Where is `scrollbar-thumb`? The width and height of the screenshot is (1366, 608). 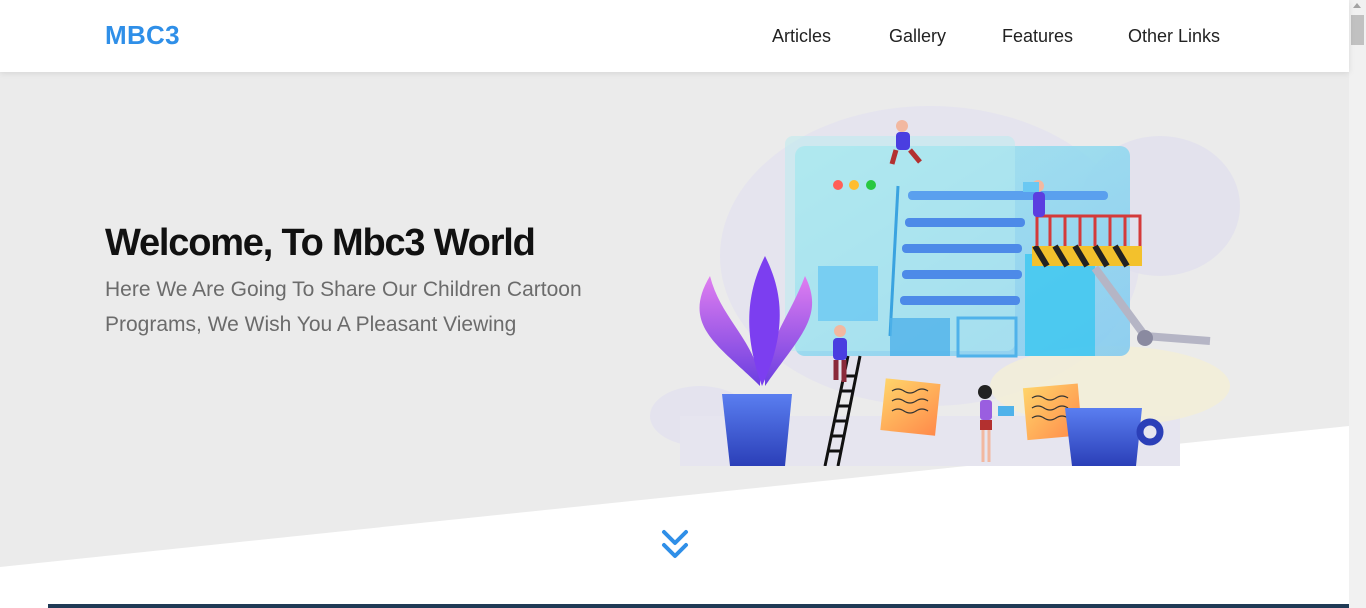 scrollbar-thumb is located at coordinates (1357, 30).